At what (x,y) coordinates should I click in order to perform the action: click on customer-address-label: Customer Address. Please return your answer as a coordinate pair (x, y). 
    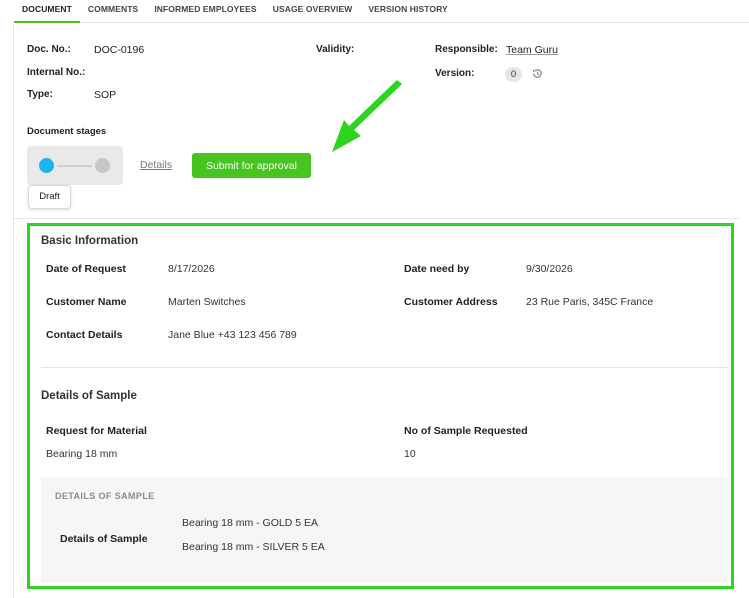
    Looking at the image, I should click on (451, 302).